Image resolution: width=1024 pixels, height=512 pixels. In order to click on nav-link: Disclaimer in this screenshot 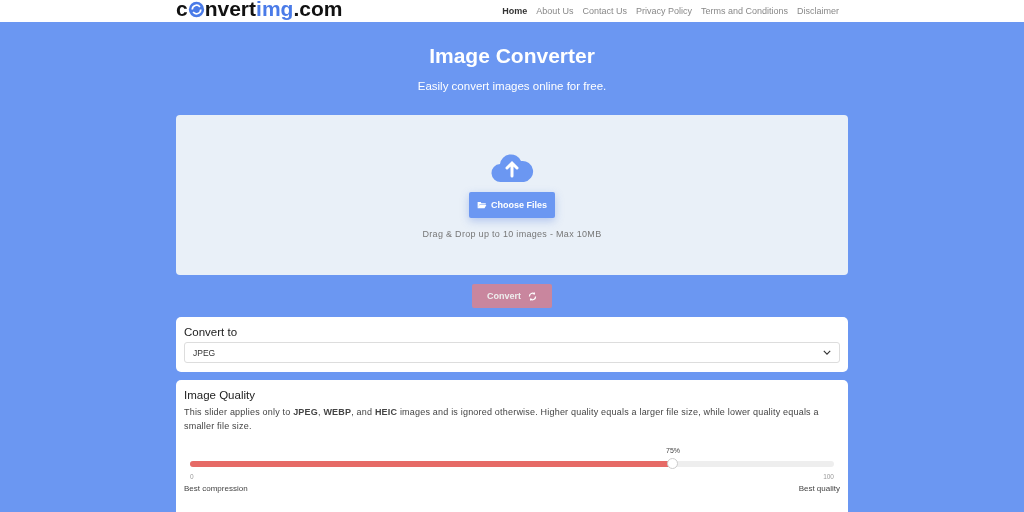, I will do `click(818, 11)`.